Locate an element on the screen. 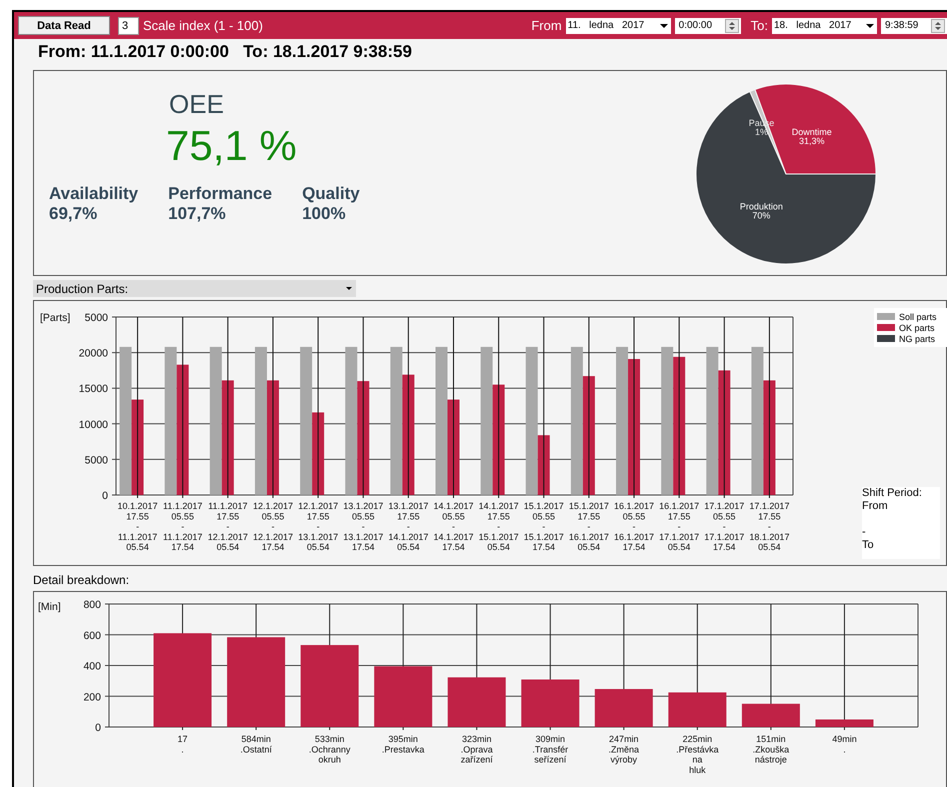 The image size is (947, 787). category-label: 584min .Ostatní is located at coordinates (256, 744).